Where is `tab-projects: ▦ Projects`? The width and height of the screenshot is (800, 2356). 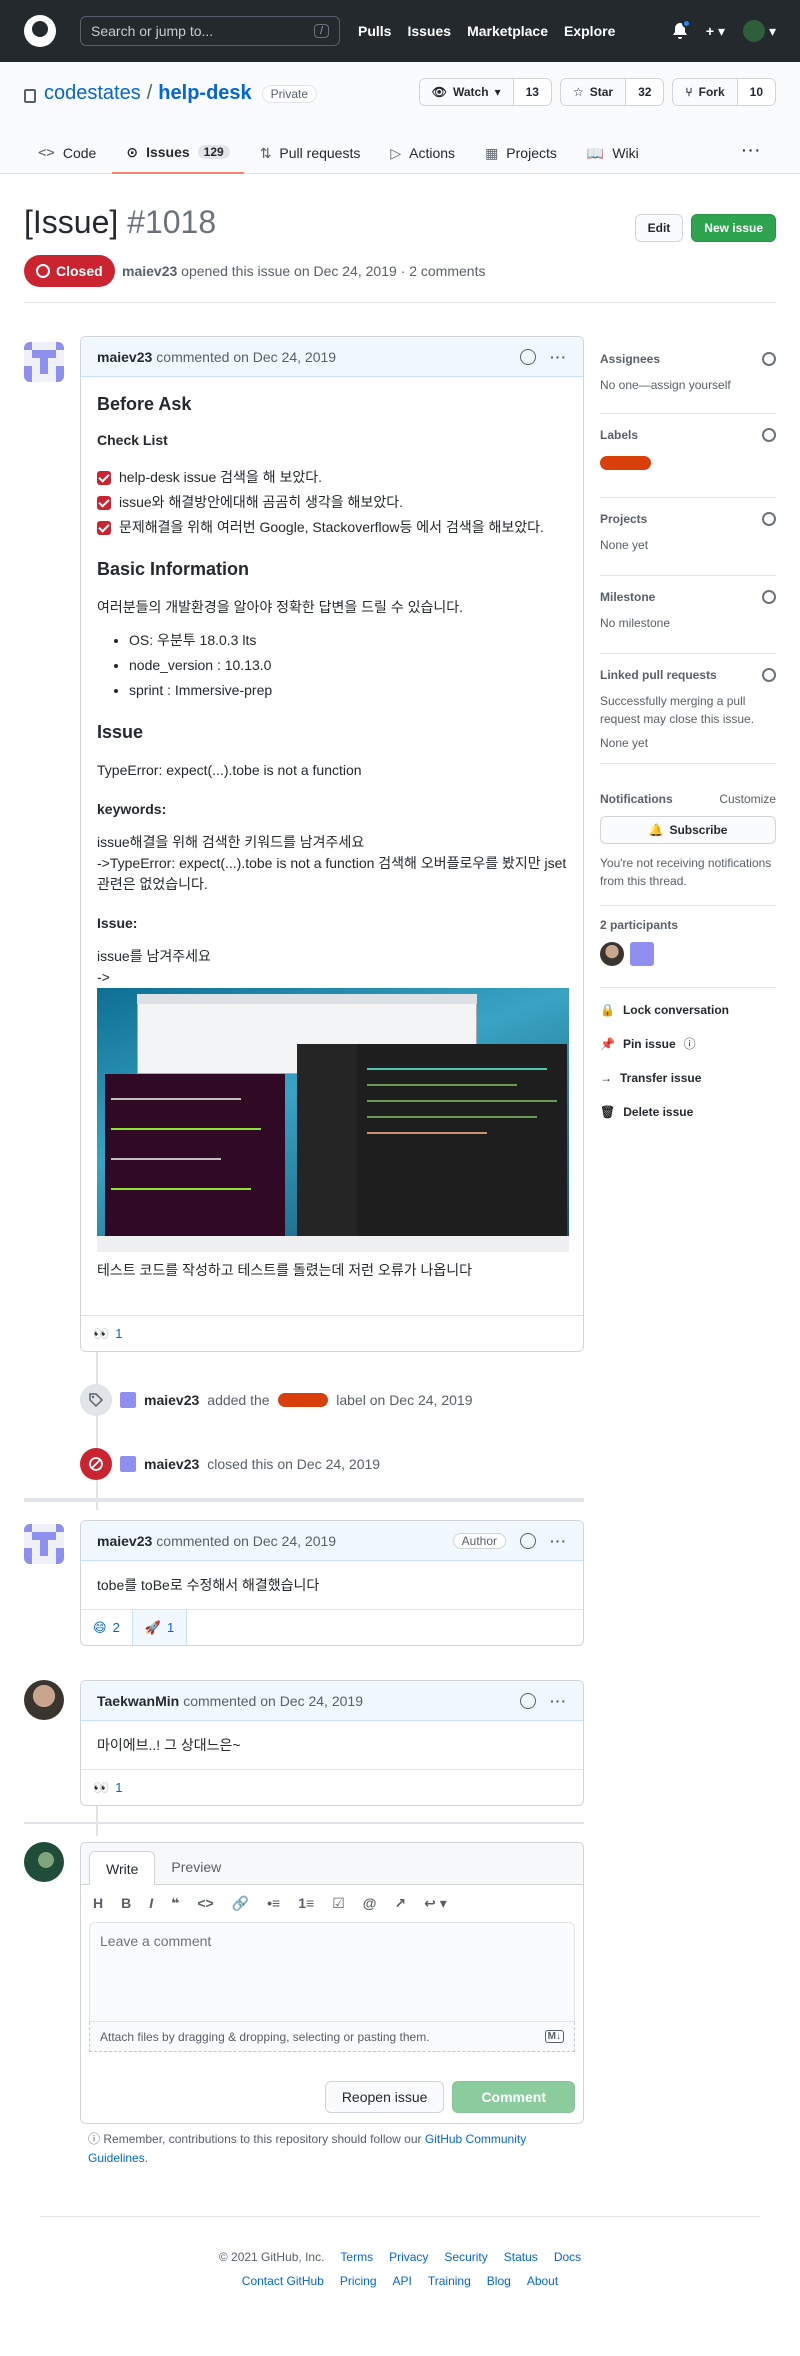
tab-projects: ▦ Projects is located at coordinates (521, 153).